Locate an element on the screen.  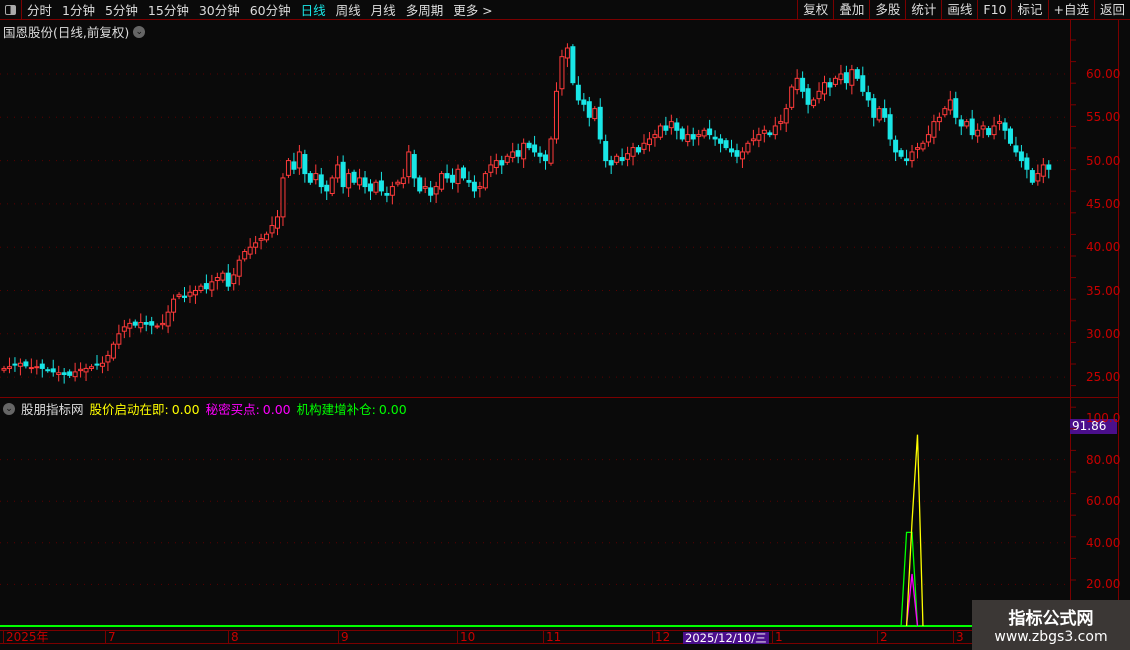
price-tick-label: 40.00 is located at coordinates (1103, 247).